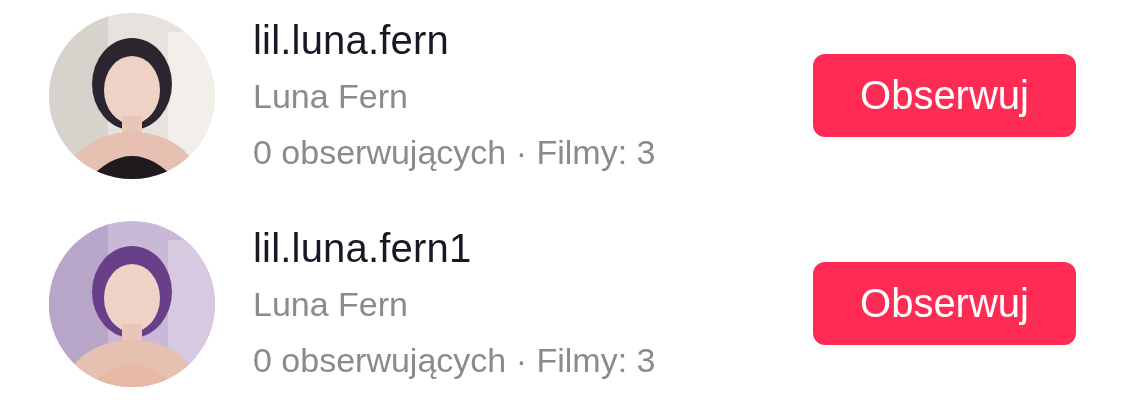 Image resolution: width=1125 pixels, height=416 pixels. What do you see at coordinates (352, 40) in the screenshot?
I see `username: lil.luna.fern` at bounding box center [352, 40].